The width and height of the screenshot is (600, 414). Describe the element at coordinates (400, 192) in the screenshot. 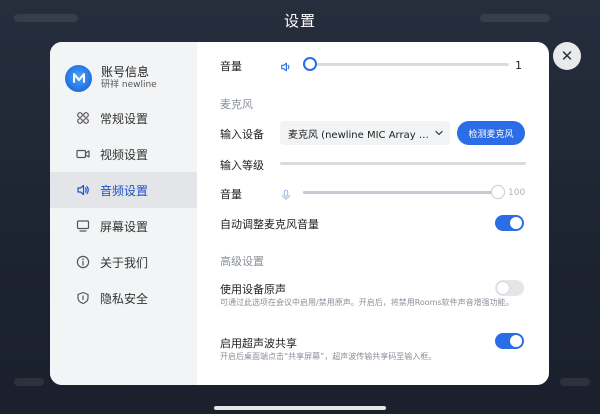

I see `slider-fill` at that location.